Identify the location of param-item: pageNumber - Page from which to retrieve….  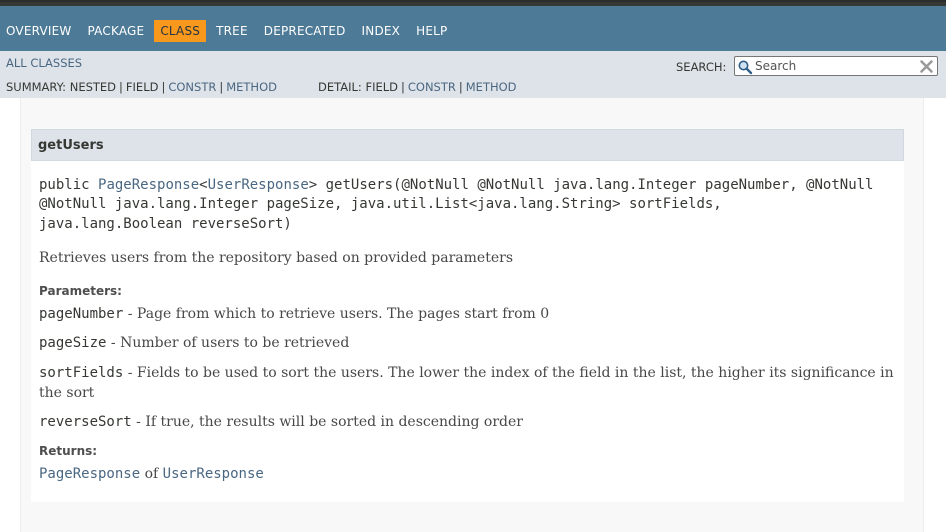
(469, 314).